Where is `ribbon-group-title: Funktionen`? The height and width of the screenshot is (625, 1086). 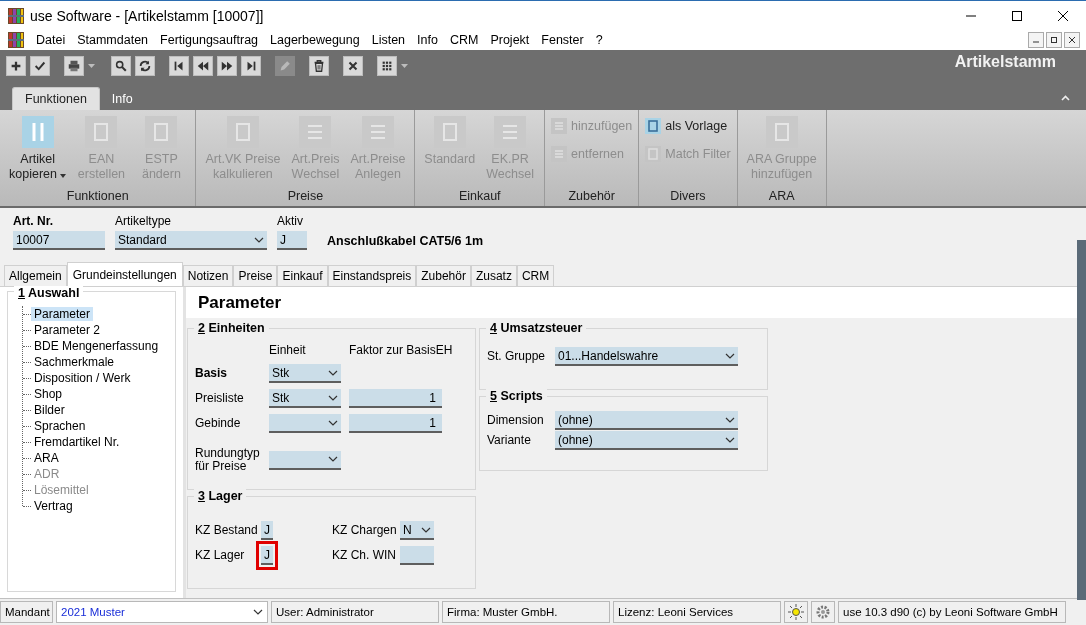
ribbon-group-title: Funktionen is located at coordinates (97, 197).